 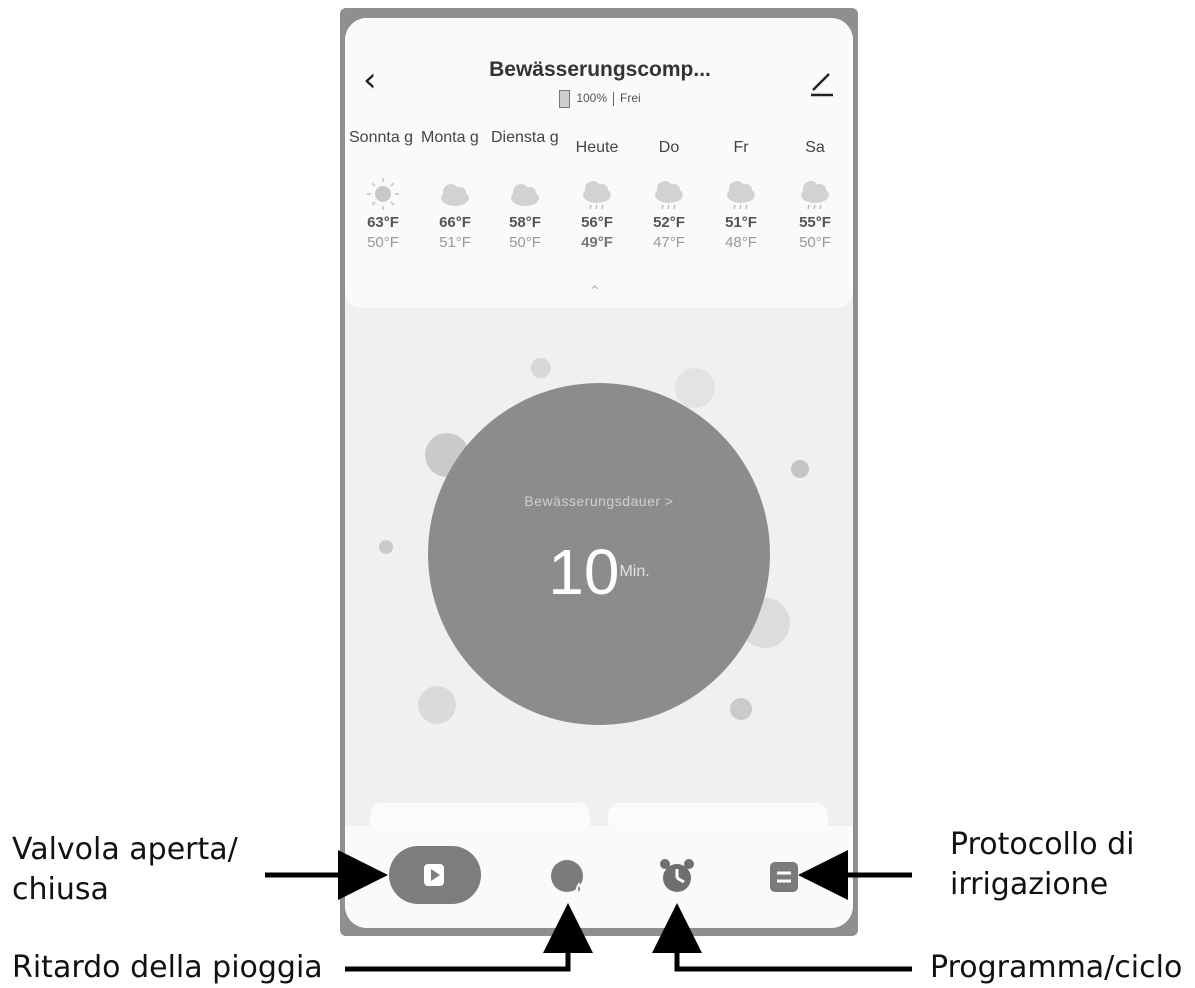 What do you see at coordinates (782, 937) in the screenshot?
I see `arrow-program` at bounding box center [782, 937].